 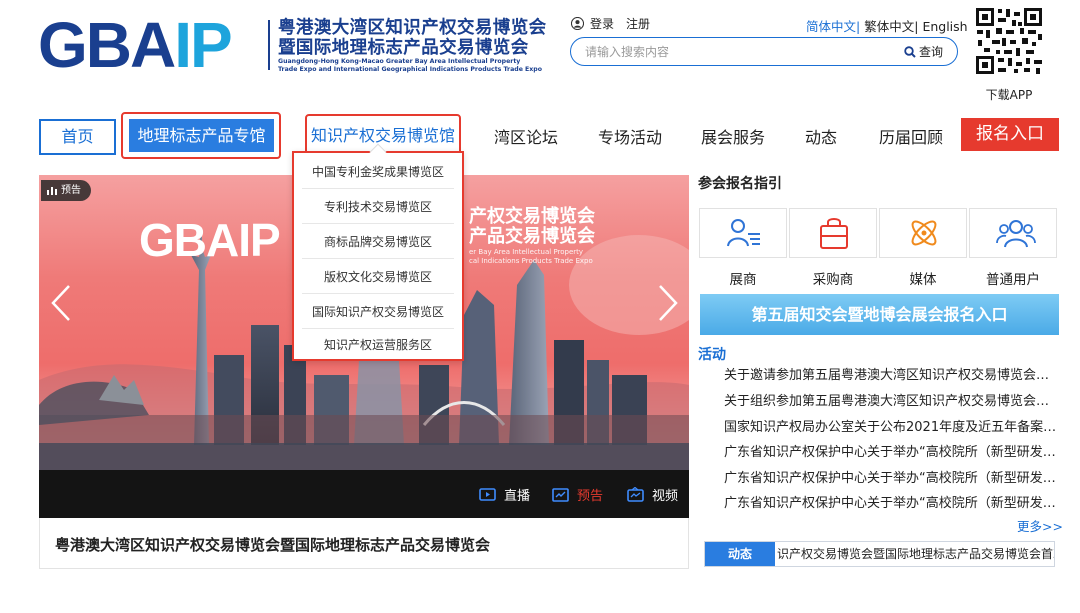 I want to click on activities-more-link: 更多>>, so click(x=1040, y=525).